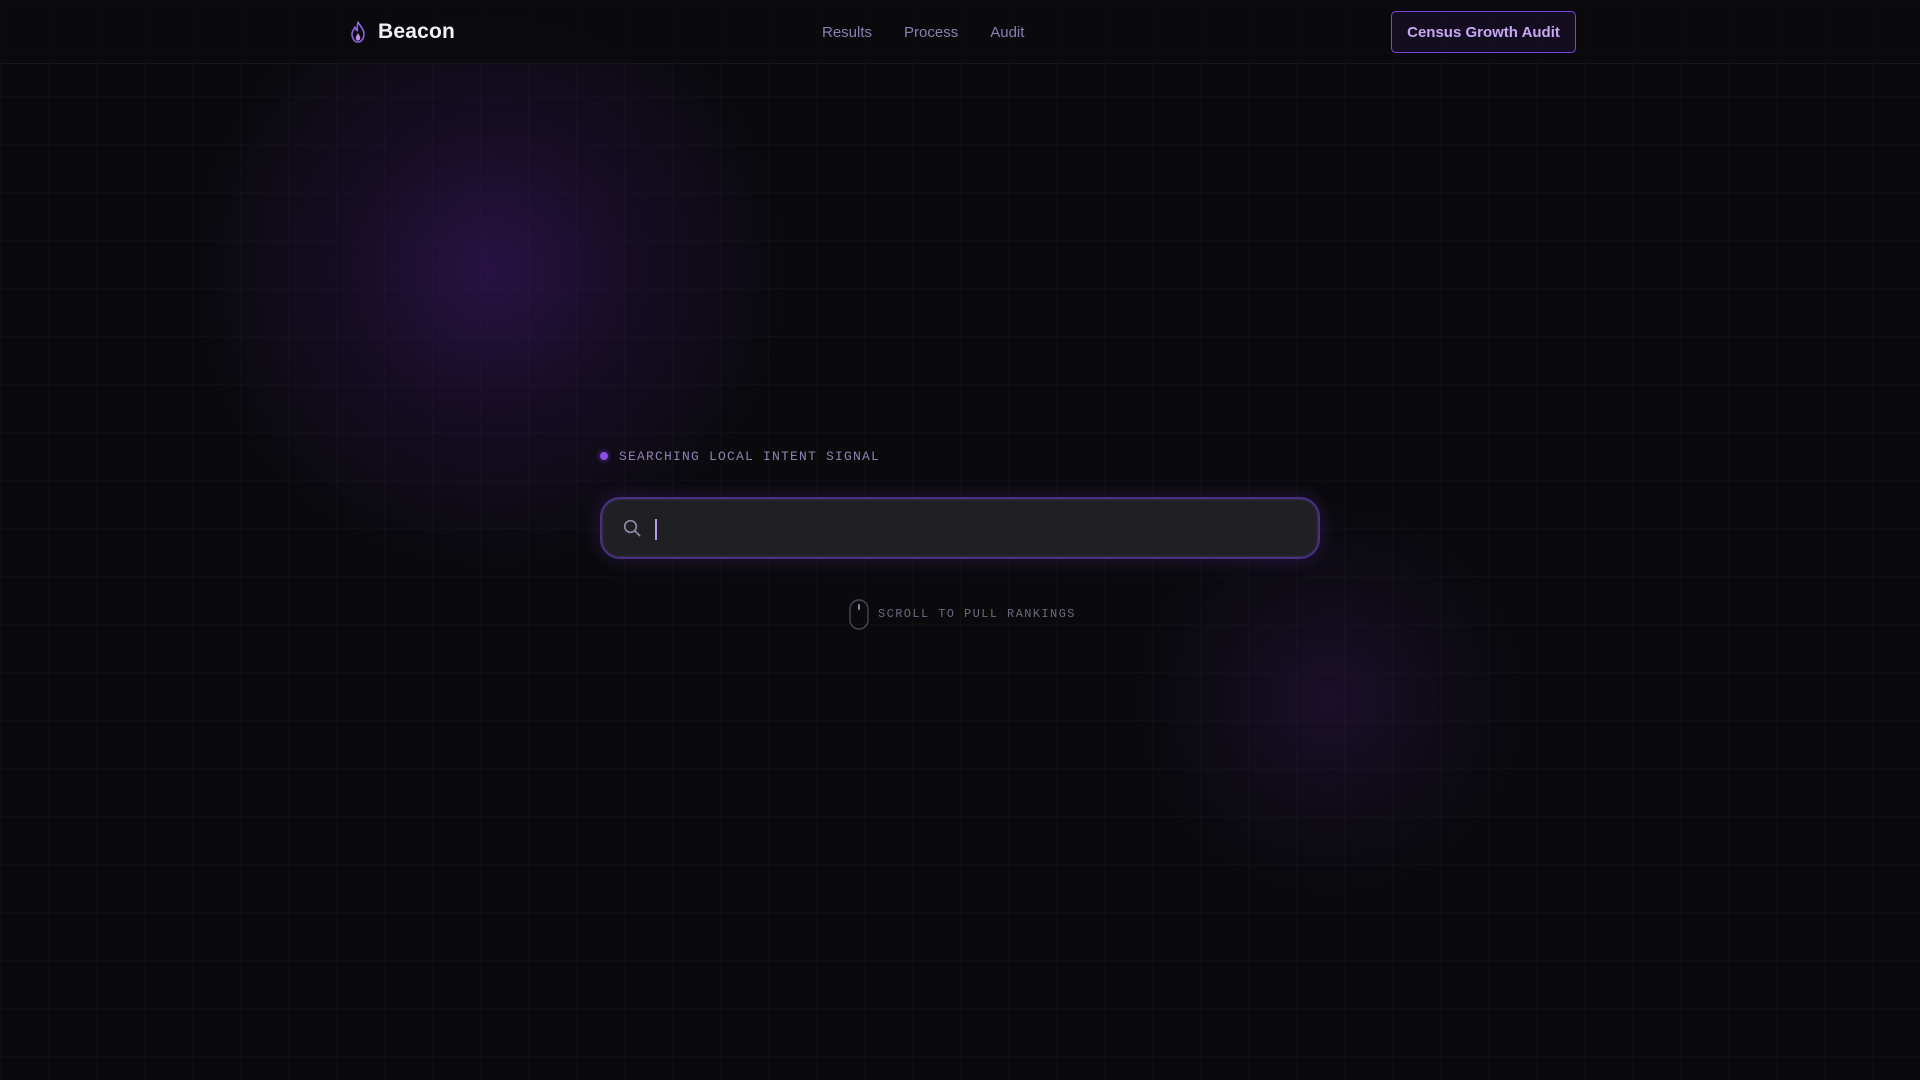  Describe the element at coordinates (987, 528) in the screenshot. I see `search-input` at that location.